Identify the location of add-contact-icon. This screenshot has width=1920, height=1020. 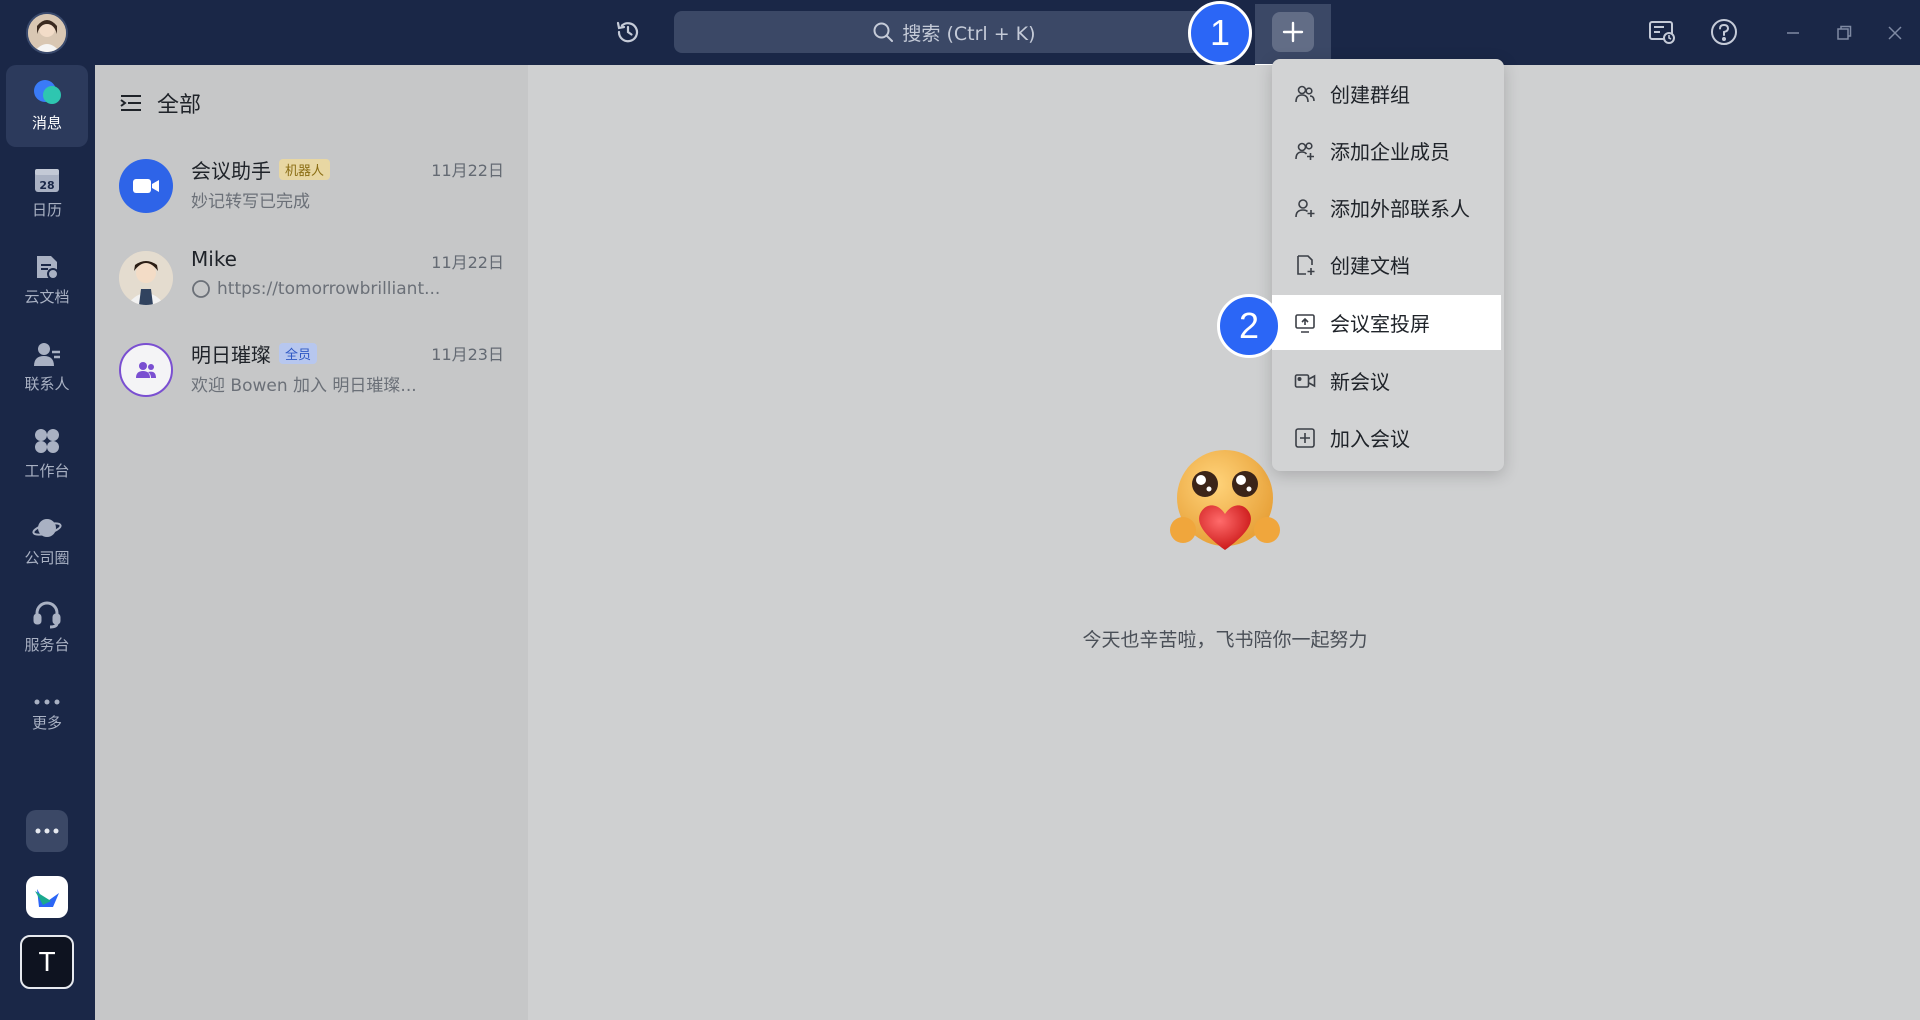
(1305, 208).